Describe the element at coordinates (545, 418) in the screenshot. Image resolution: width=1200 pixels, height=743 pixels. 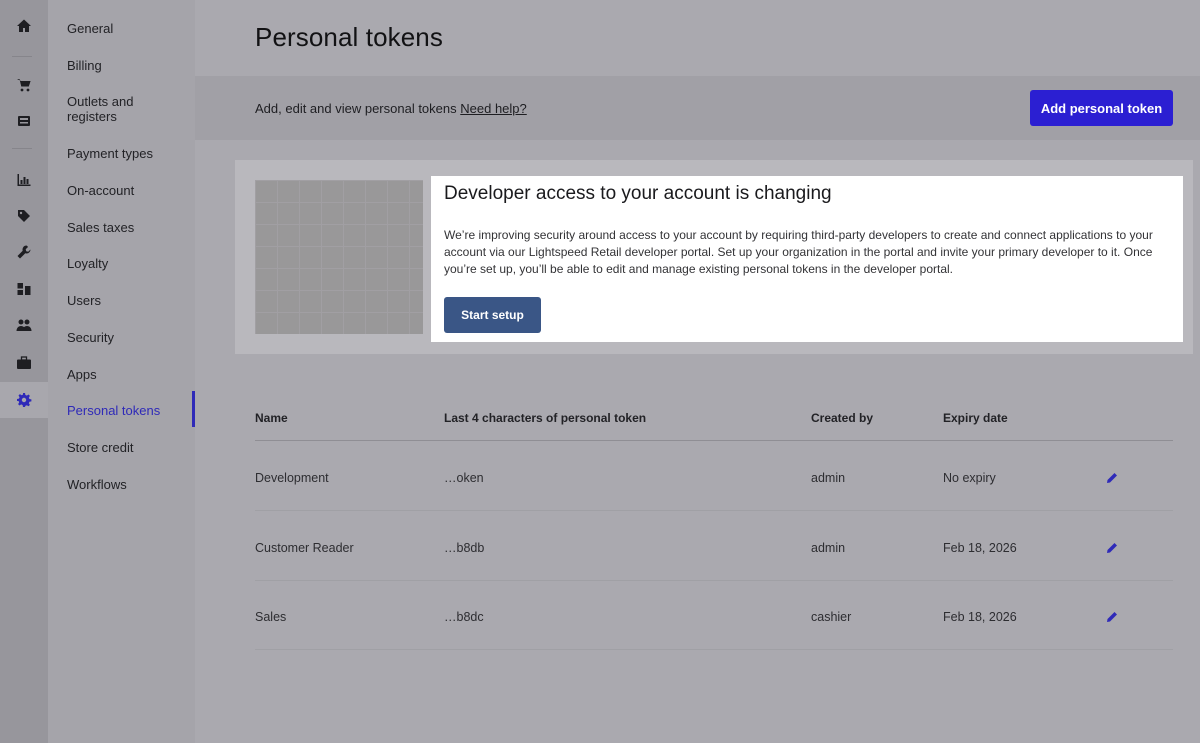
I see `column-header-last4: Last 4 characters of personal token` at that location.